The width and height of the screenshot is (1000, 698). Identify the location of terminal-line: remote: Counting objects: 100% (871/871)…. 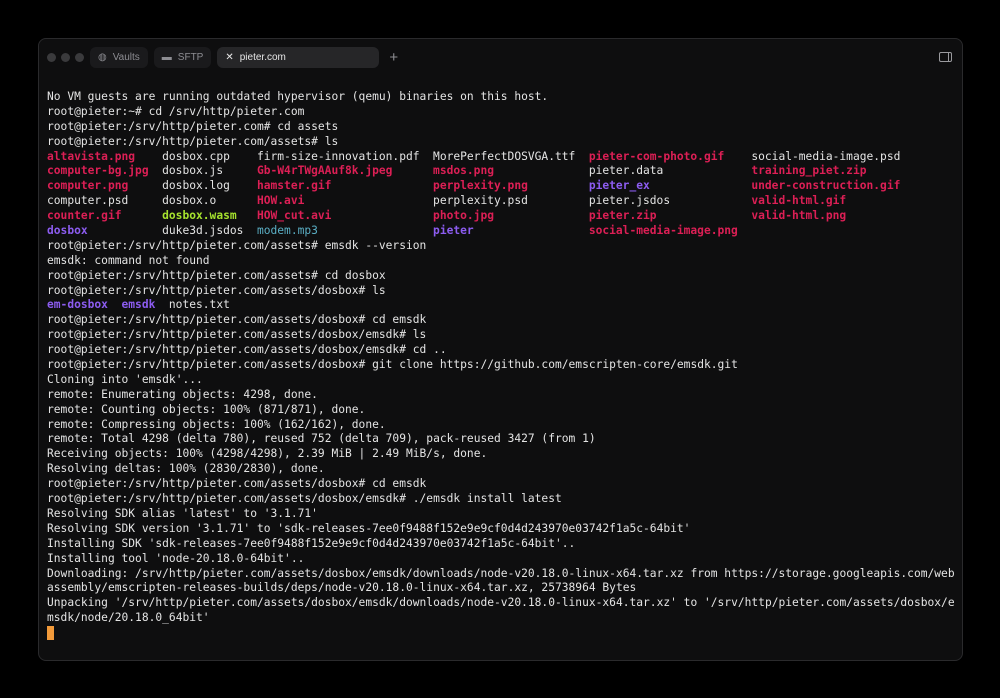
(206, 409).